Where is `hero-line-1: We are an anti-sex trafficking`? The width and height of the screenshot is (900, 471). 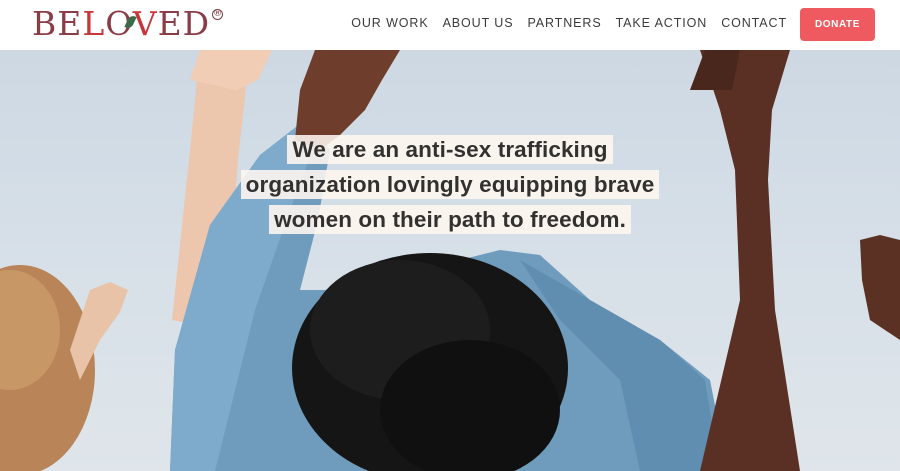
hero-line-1: We are an anti-sex trafficking is located at coordinates (450, 149).